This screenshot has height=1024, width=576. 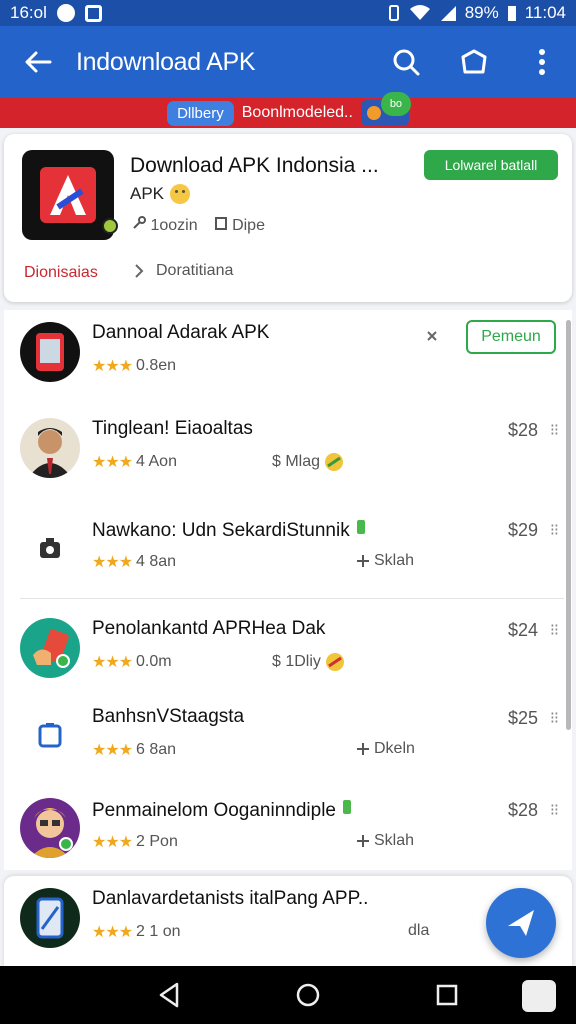 I want to click on app-meta: dla, so click(x=419, y=930).